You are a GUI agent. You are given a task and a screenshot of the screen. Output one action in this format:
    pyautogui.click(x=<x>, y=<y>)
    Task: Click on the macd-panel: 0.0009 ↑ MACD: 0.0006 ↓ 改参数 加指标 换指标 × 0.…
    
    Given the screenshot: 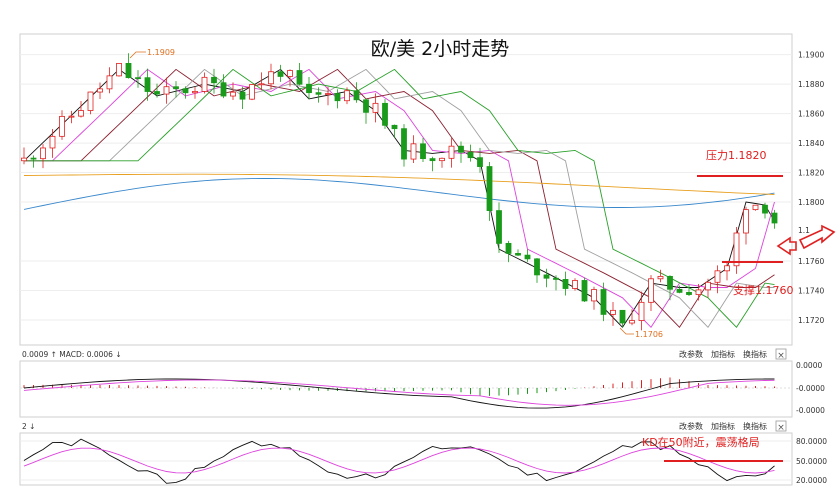 What is the action you would take?
    pyautogui.click(x=422, y=381)
    